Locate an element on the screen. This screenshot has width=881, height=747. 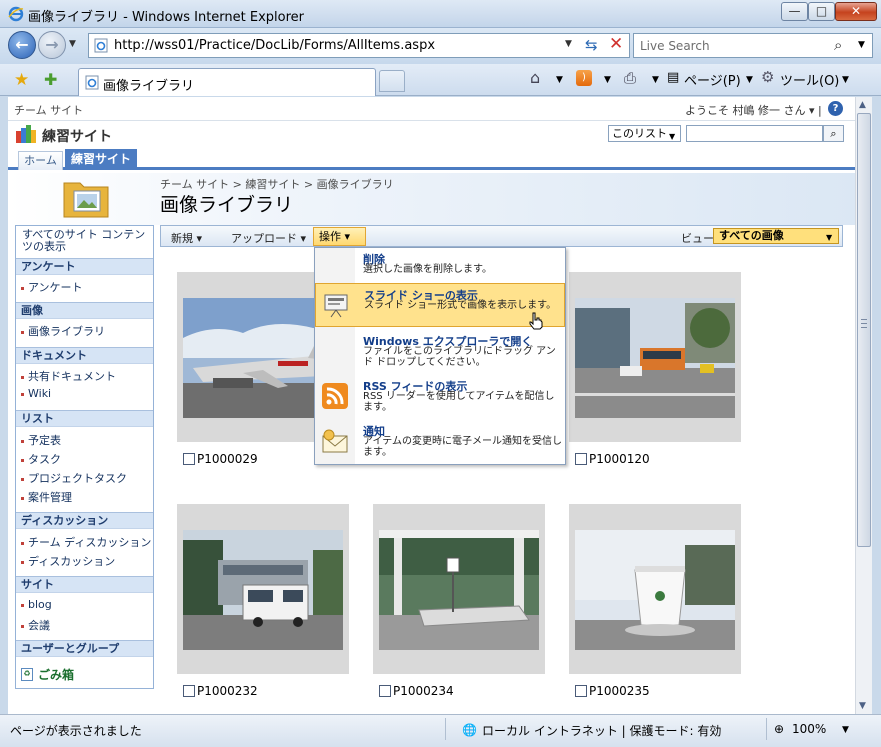
image-item: P1000120 is located at coordinates (612, 459).